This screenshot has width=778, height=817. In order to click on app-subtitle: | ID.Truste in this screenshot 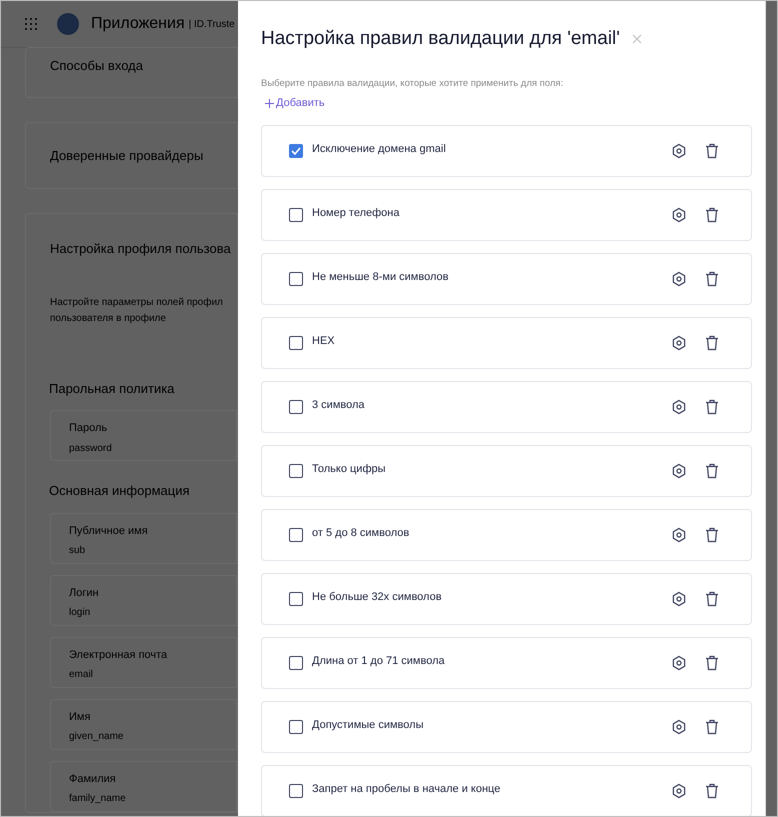, I will do `click(211, 25)`.